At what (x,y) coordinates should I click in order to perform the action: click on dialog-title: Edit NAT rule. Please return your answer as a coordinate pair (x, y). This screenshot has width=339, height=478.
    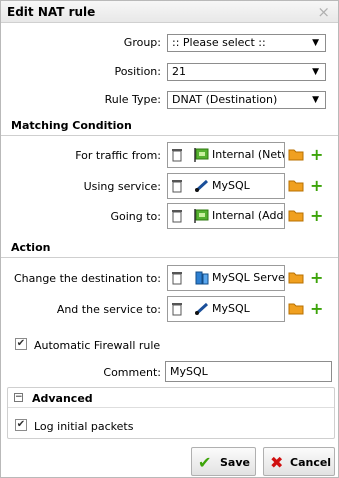
    Looking at the image, I should click on (51, 12).